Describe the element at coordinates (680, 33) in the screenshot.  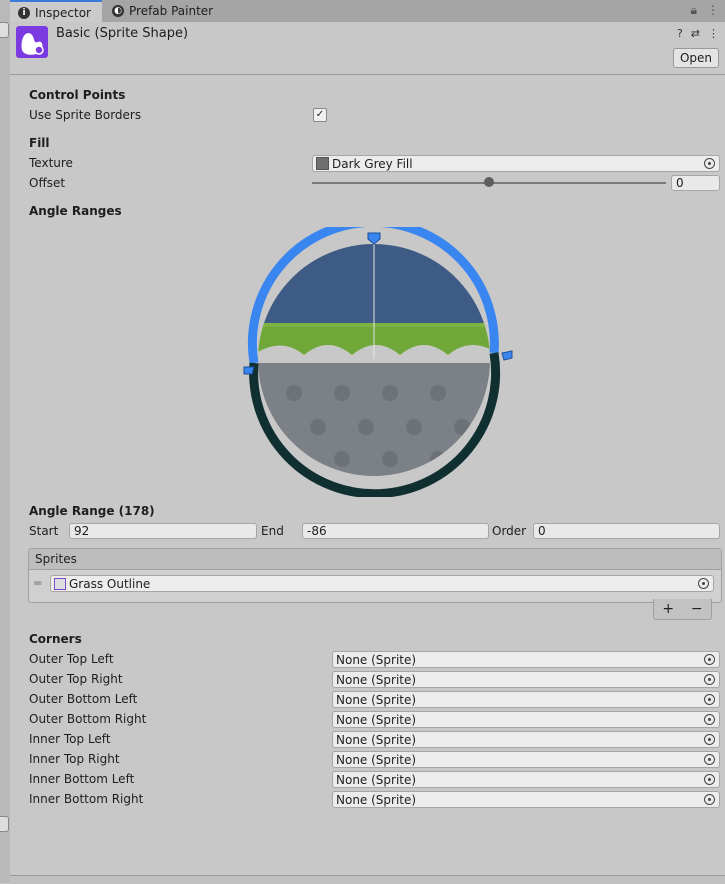
I see `help-icon: ?` at that location.